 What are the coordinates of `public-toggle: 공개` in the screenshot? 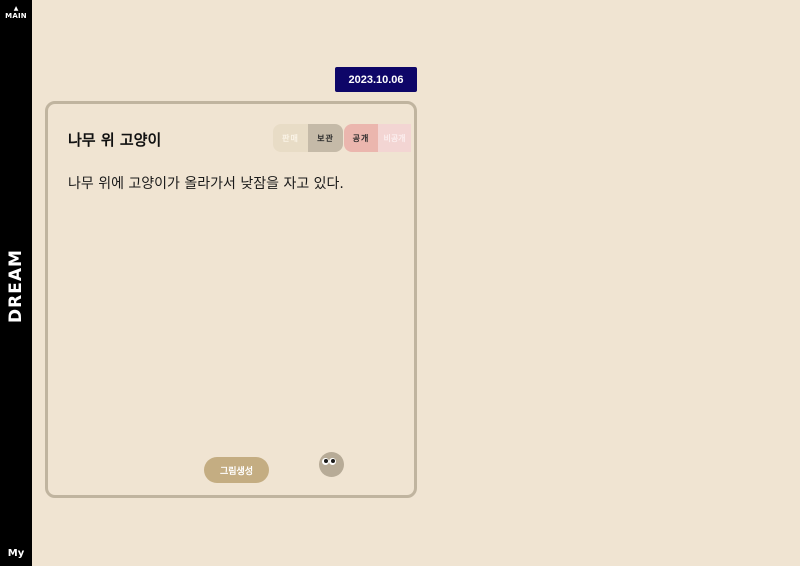 It's located at (361, 138).